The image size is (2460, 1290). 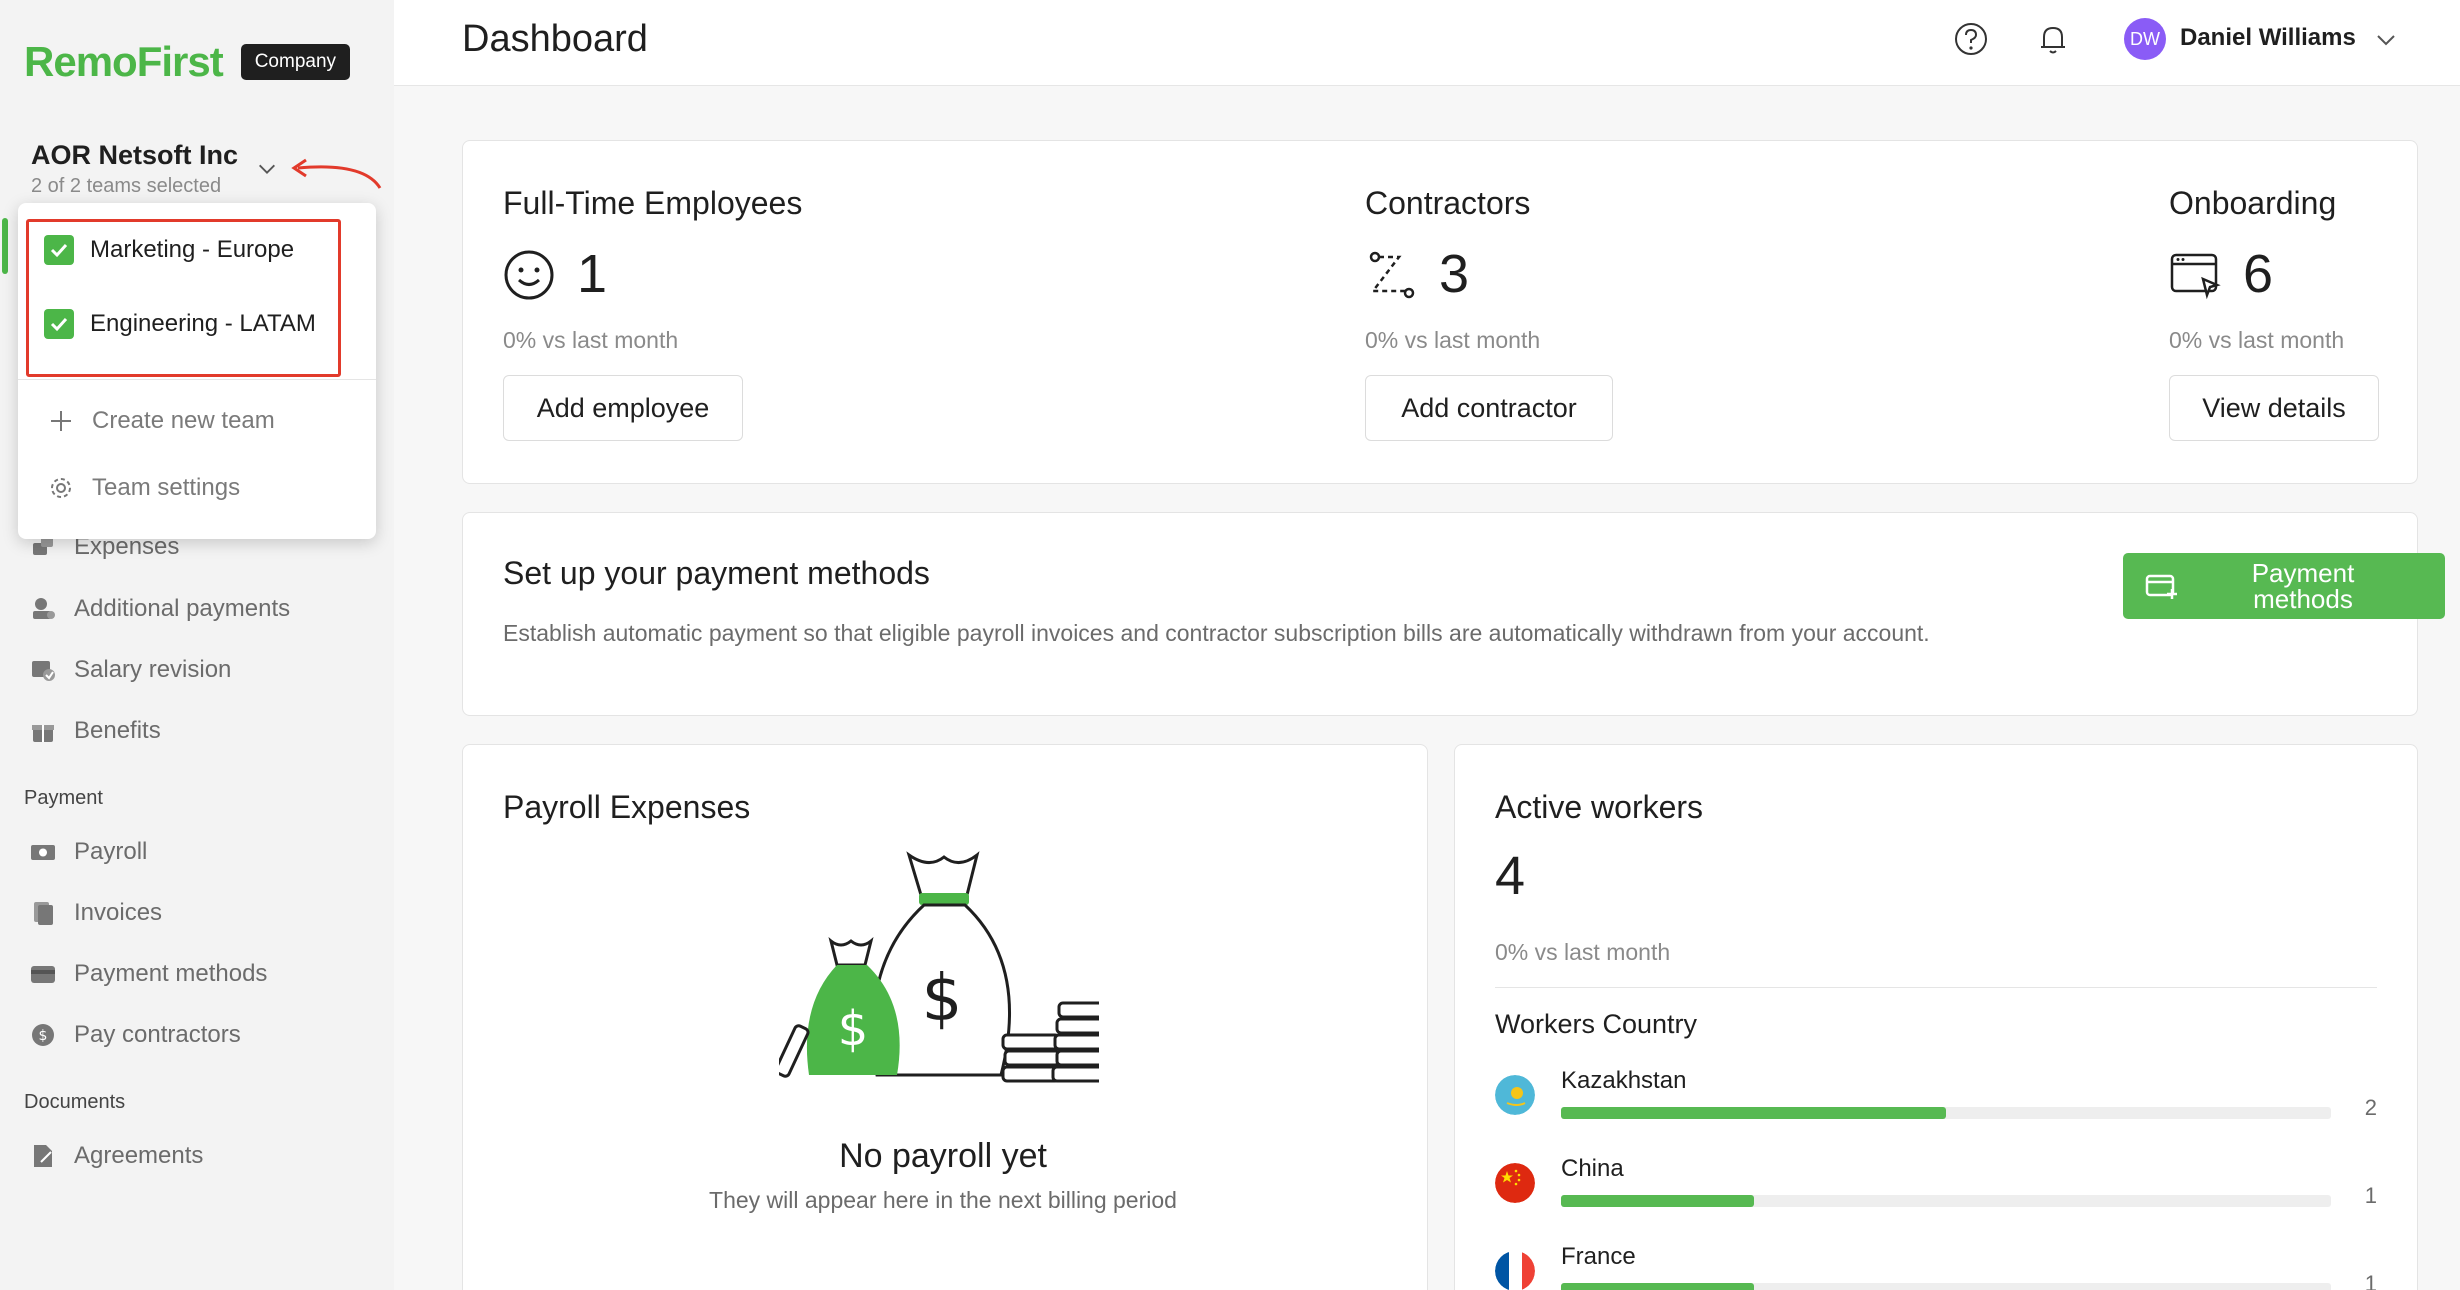 I want to click on sidebar-item-label: Additional payments, so click(x=182, y=608).